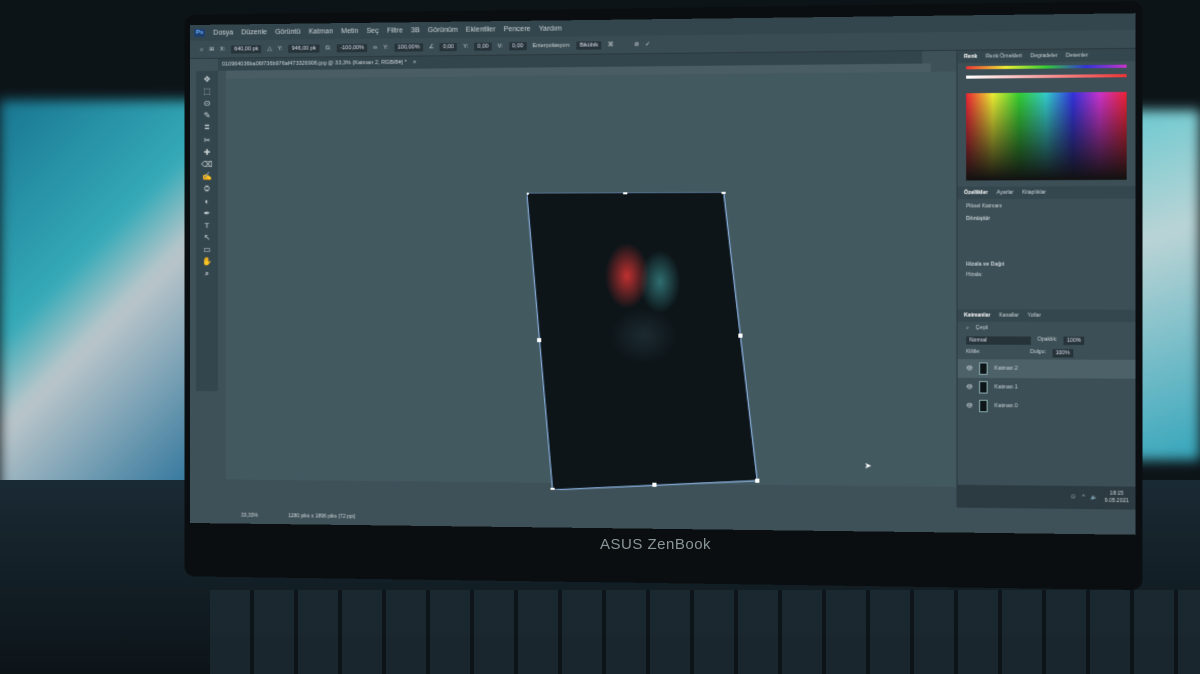  What do you see at coordinates (448, 46) in the screenshot?
I see `angle-field: 0,00` at bounding box center [448, 46].